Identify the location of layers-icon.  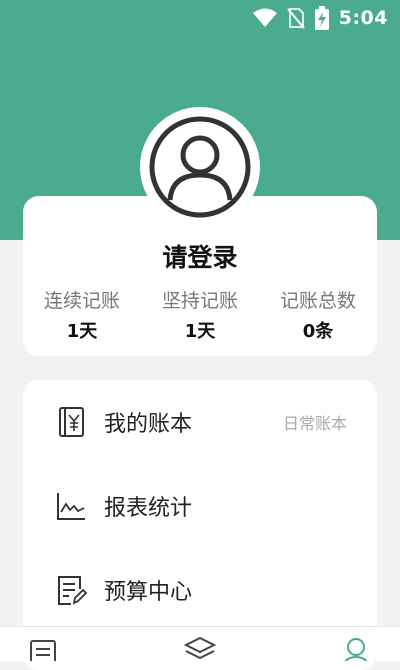
(200, 648).